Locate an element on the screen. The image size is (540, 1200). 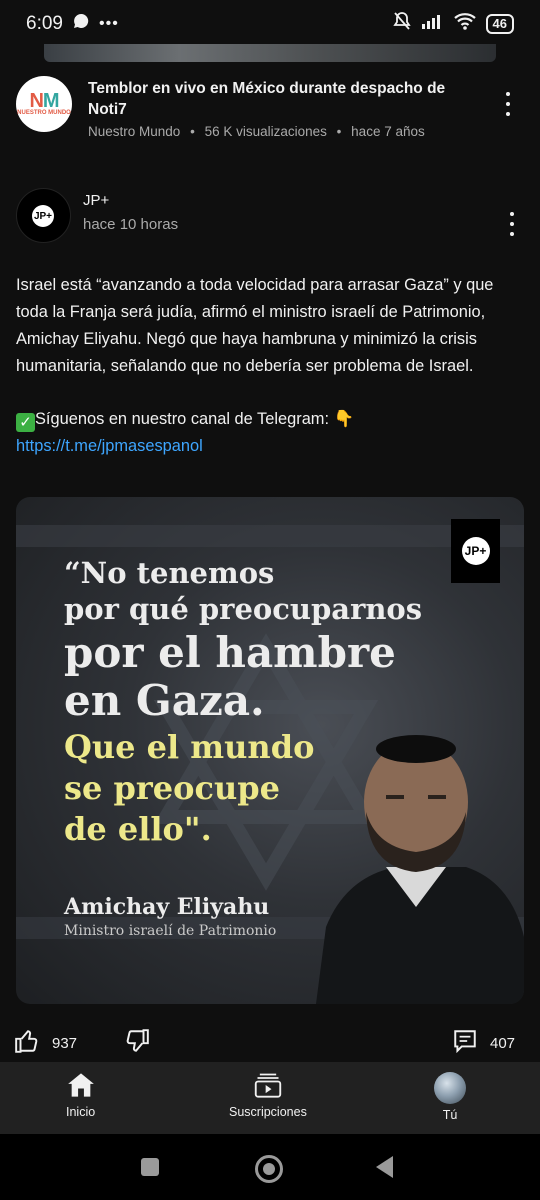
quote-line: por qué preocuparnos is located at coordinates (243, 609).